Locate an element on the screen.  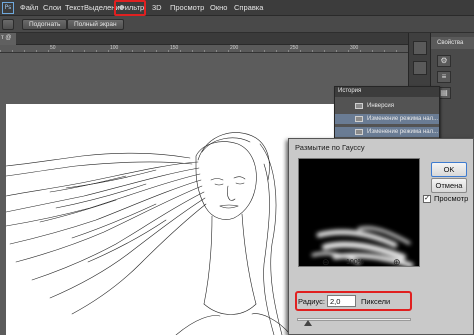
radius-input is located at coordinates (341, 301).